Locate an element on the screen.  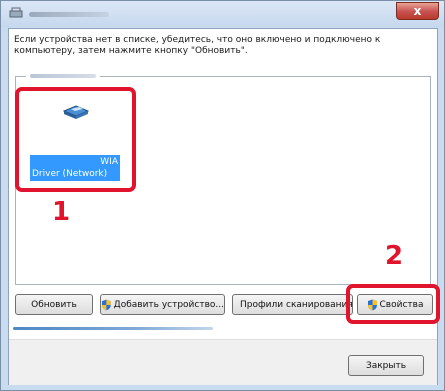
status-link is located at coordinates (113, 328).